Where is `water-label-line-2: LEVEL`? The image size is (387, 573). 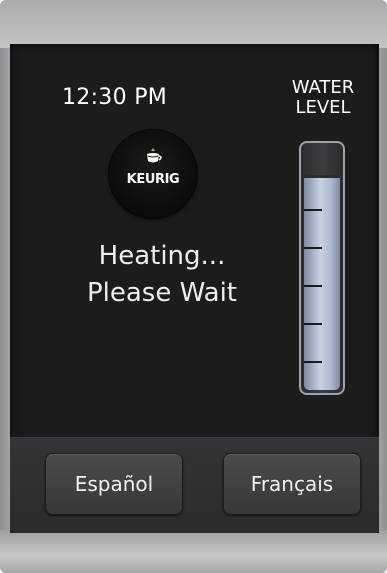 water-label-line-2: LEVEL is located at coordinates (323, 107).